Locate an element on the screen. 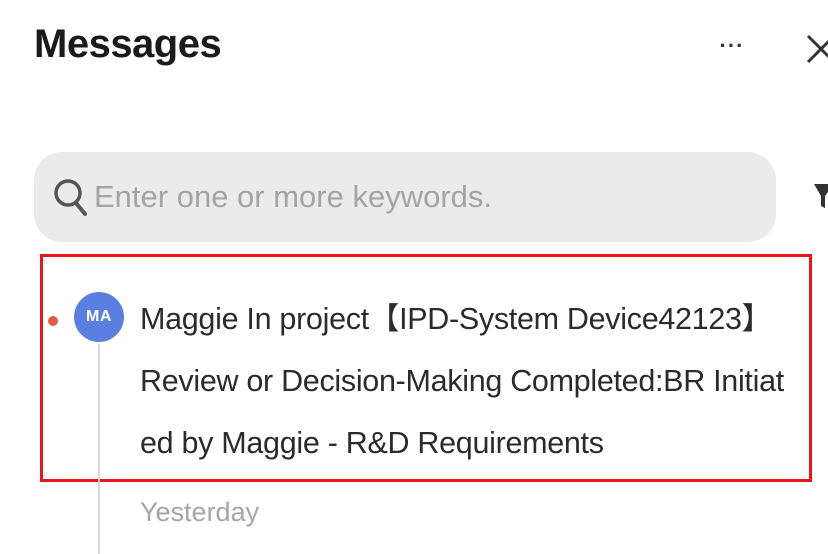 Image resolution: width=828 pixels, height=554 pixels. page-title: Messages is located at coordinates (128, 44).